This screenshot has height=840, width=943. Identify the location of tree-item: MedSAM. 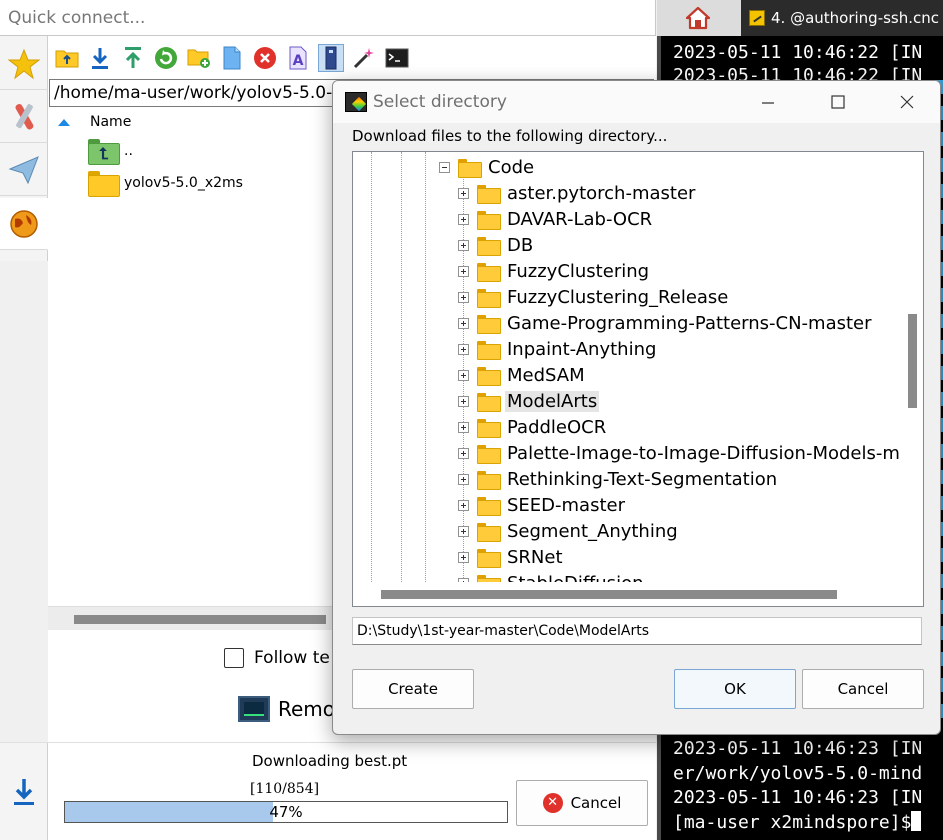
(522, 375).